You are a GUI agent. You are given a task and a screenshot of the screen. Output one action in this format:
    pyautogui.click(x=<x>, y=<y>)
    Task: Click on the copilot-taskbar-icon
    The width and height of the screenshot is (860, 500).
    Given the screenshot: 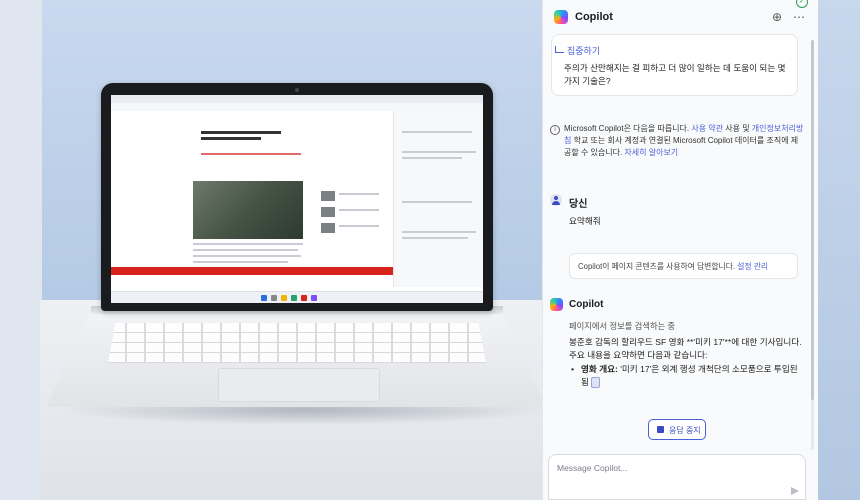 What is the action you would take?
    pyautogui.click(x=314, y=298)
    